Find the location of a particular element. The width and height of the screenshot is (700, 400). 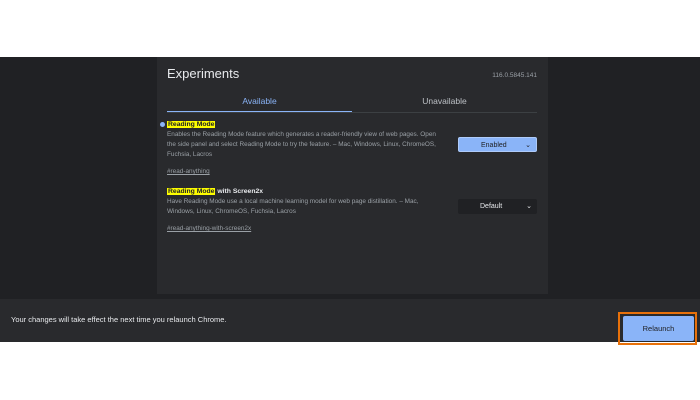

page-title: Experiments is located at coordinates (203, 73).